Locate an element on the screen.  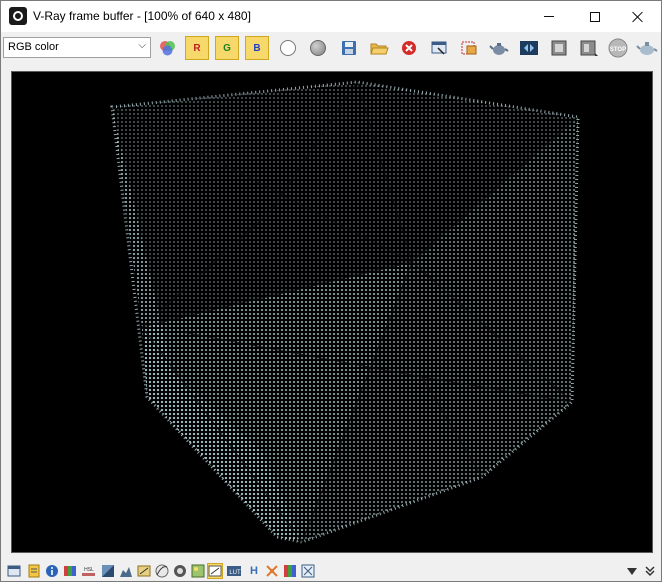
save-button is located at coordinates (349, 48).